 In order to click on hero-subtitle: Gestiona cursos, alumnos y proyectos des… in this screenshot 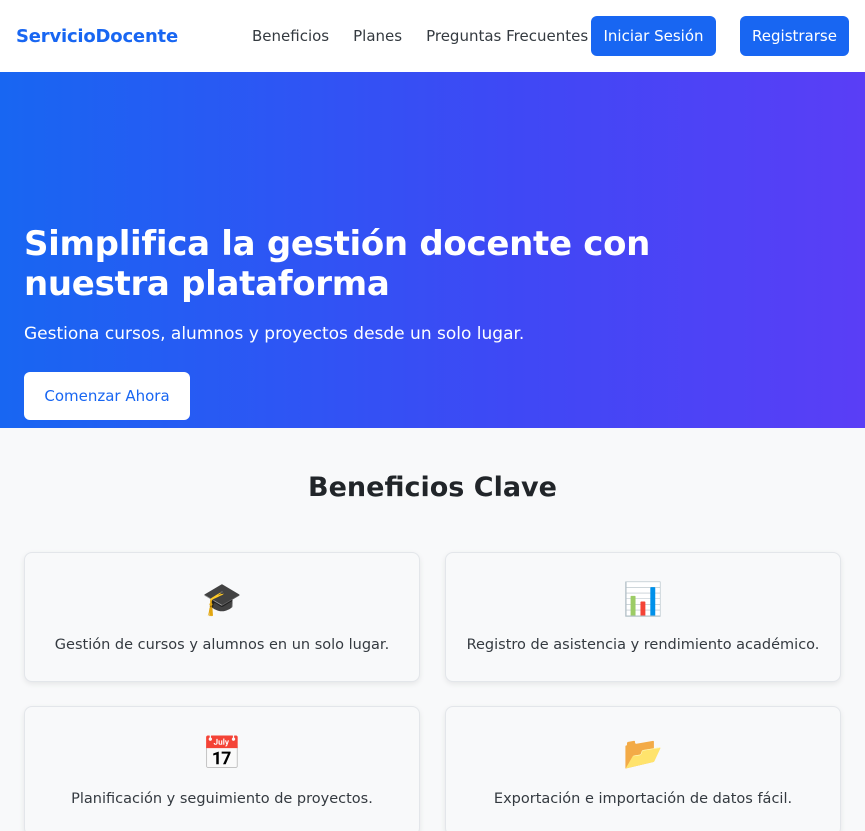, I will do `click(274, 334)`.